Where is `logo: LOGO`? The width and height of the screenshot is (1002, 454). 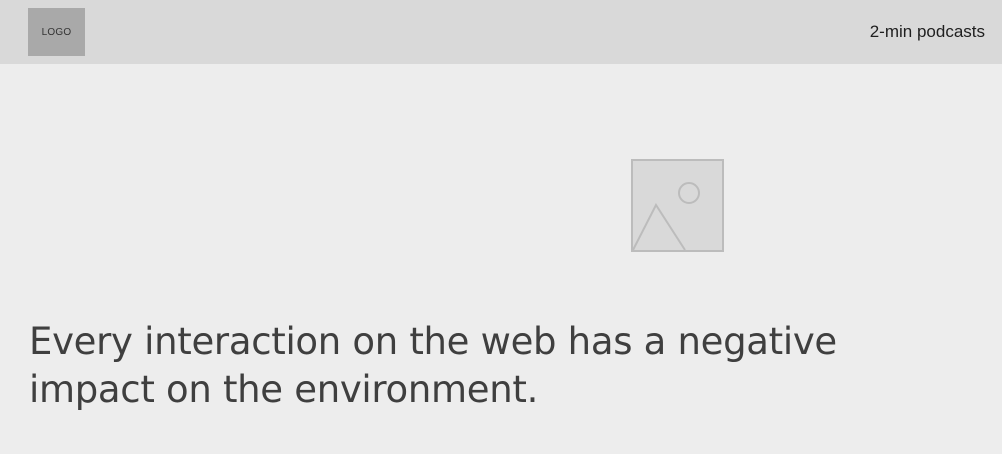 logo: LOGO is located at coordinates (56, 32).